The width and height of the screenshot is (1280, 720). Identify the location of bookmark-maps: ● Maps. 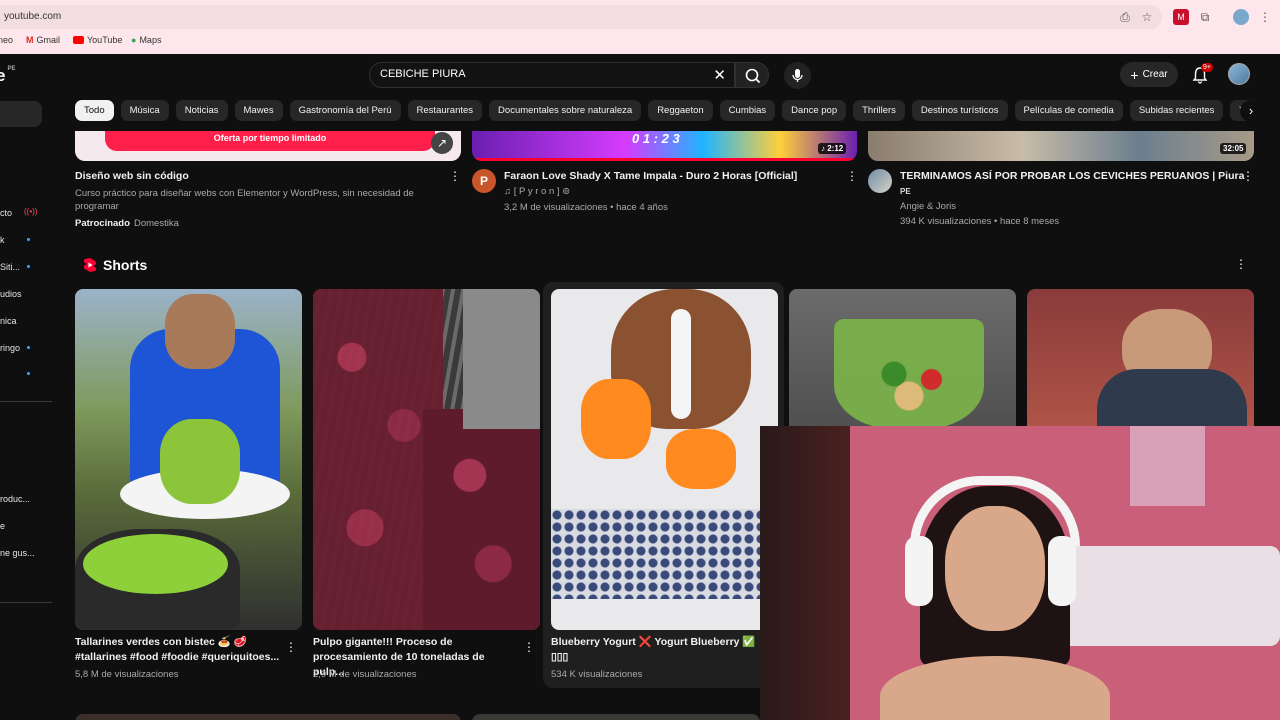
(146, 40).